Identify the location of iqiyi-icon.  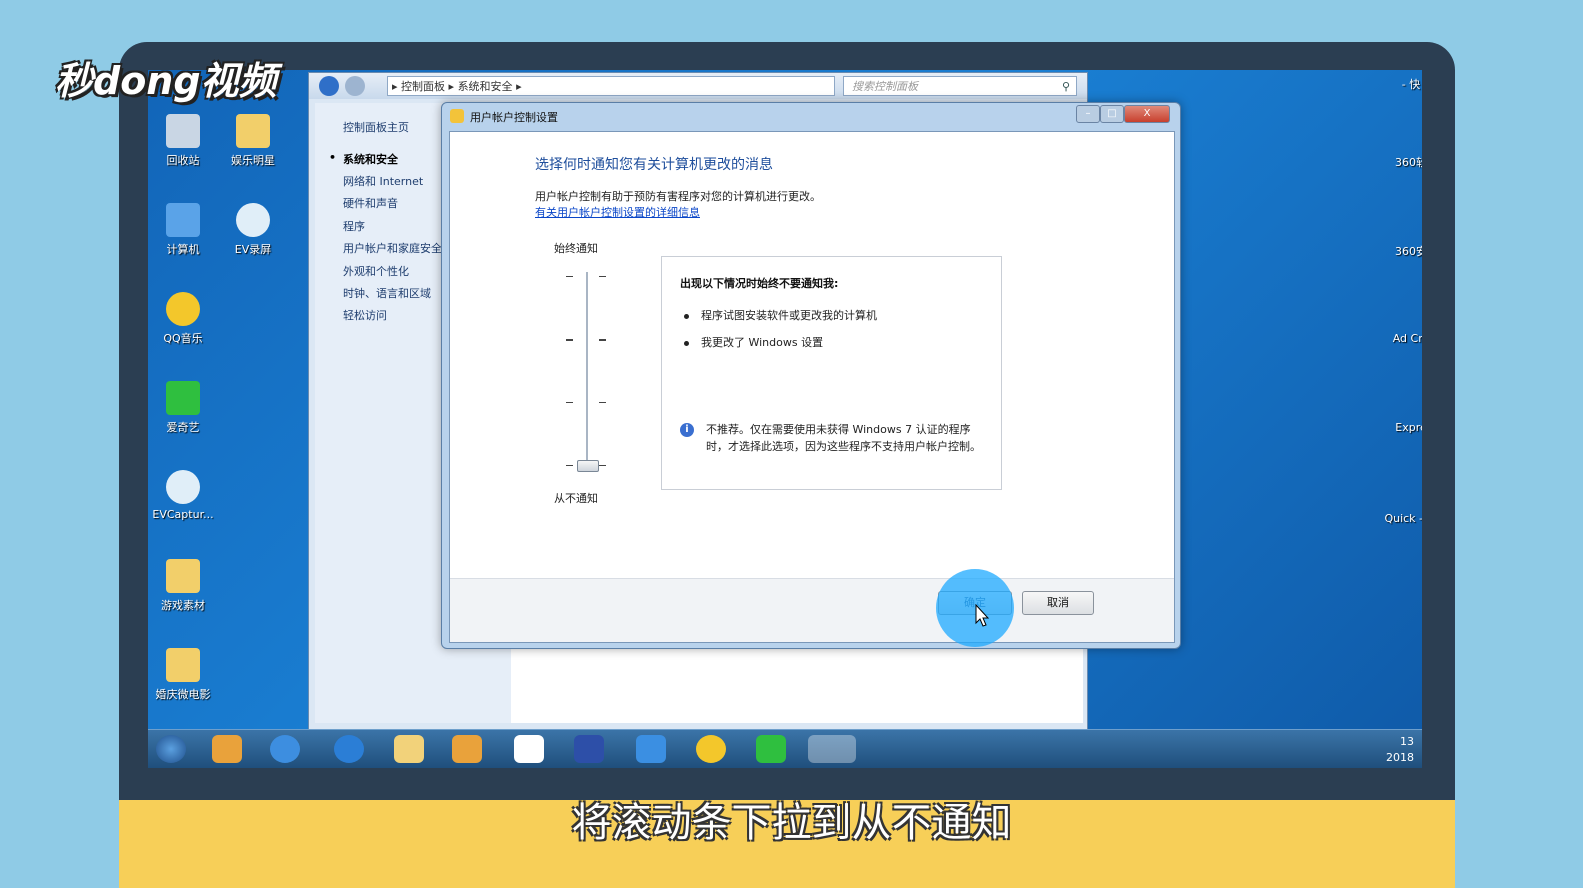
(771, 749).